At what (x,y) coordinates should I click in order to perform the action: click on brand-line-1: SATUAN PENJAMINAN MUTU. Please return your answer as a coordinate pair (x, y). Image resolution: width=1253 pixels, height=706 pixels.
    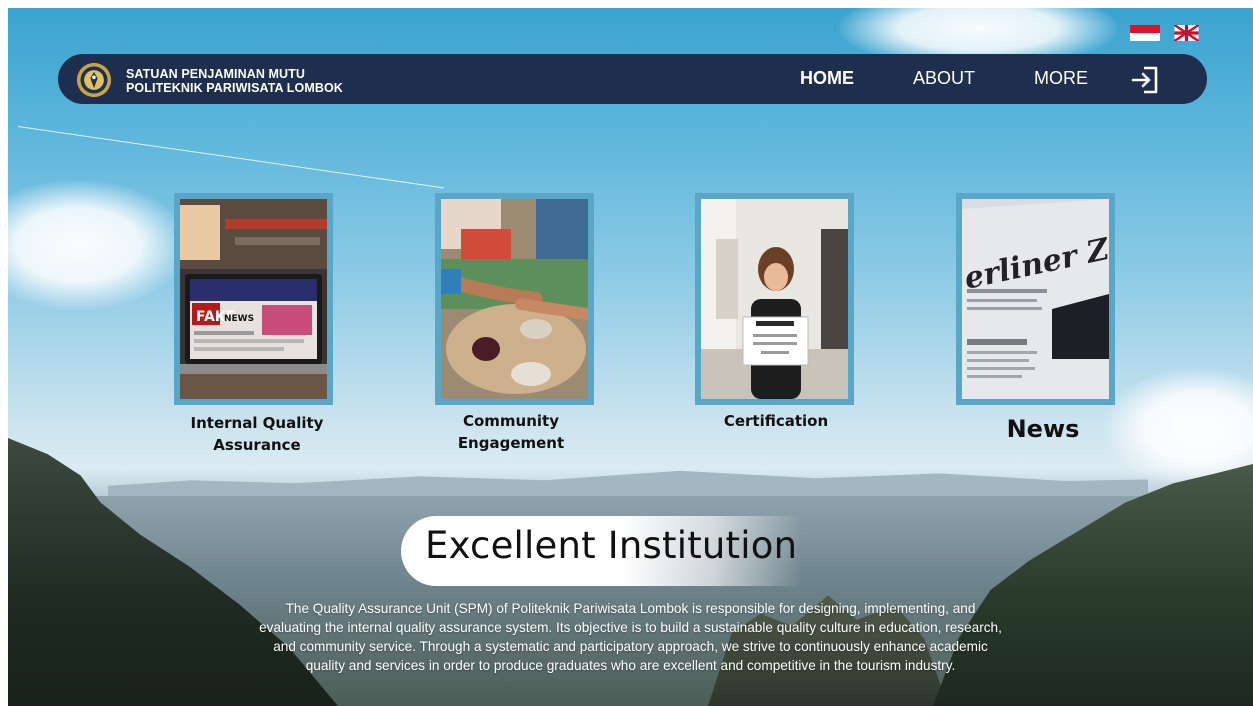
    Looking at the image, I should click on (216, 74).